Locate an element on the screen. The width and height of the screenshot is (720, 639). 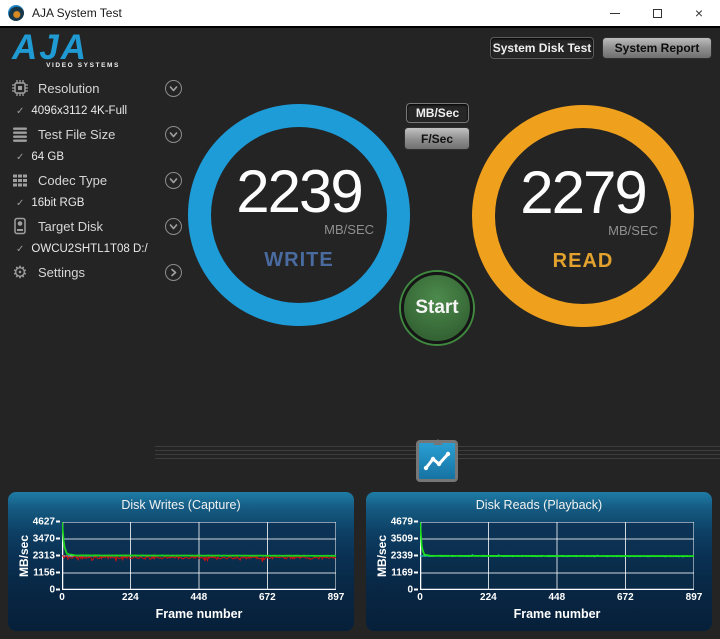
disk-reads-xticks: 0 224 448 672 897 is located at coordinates (559, 598).